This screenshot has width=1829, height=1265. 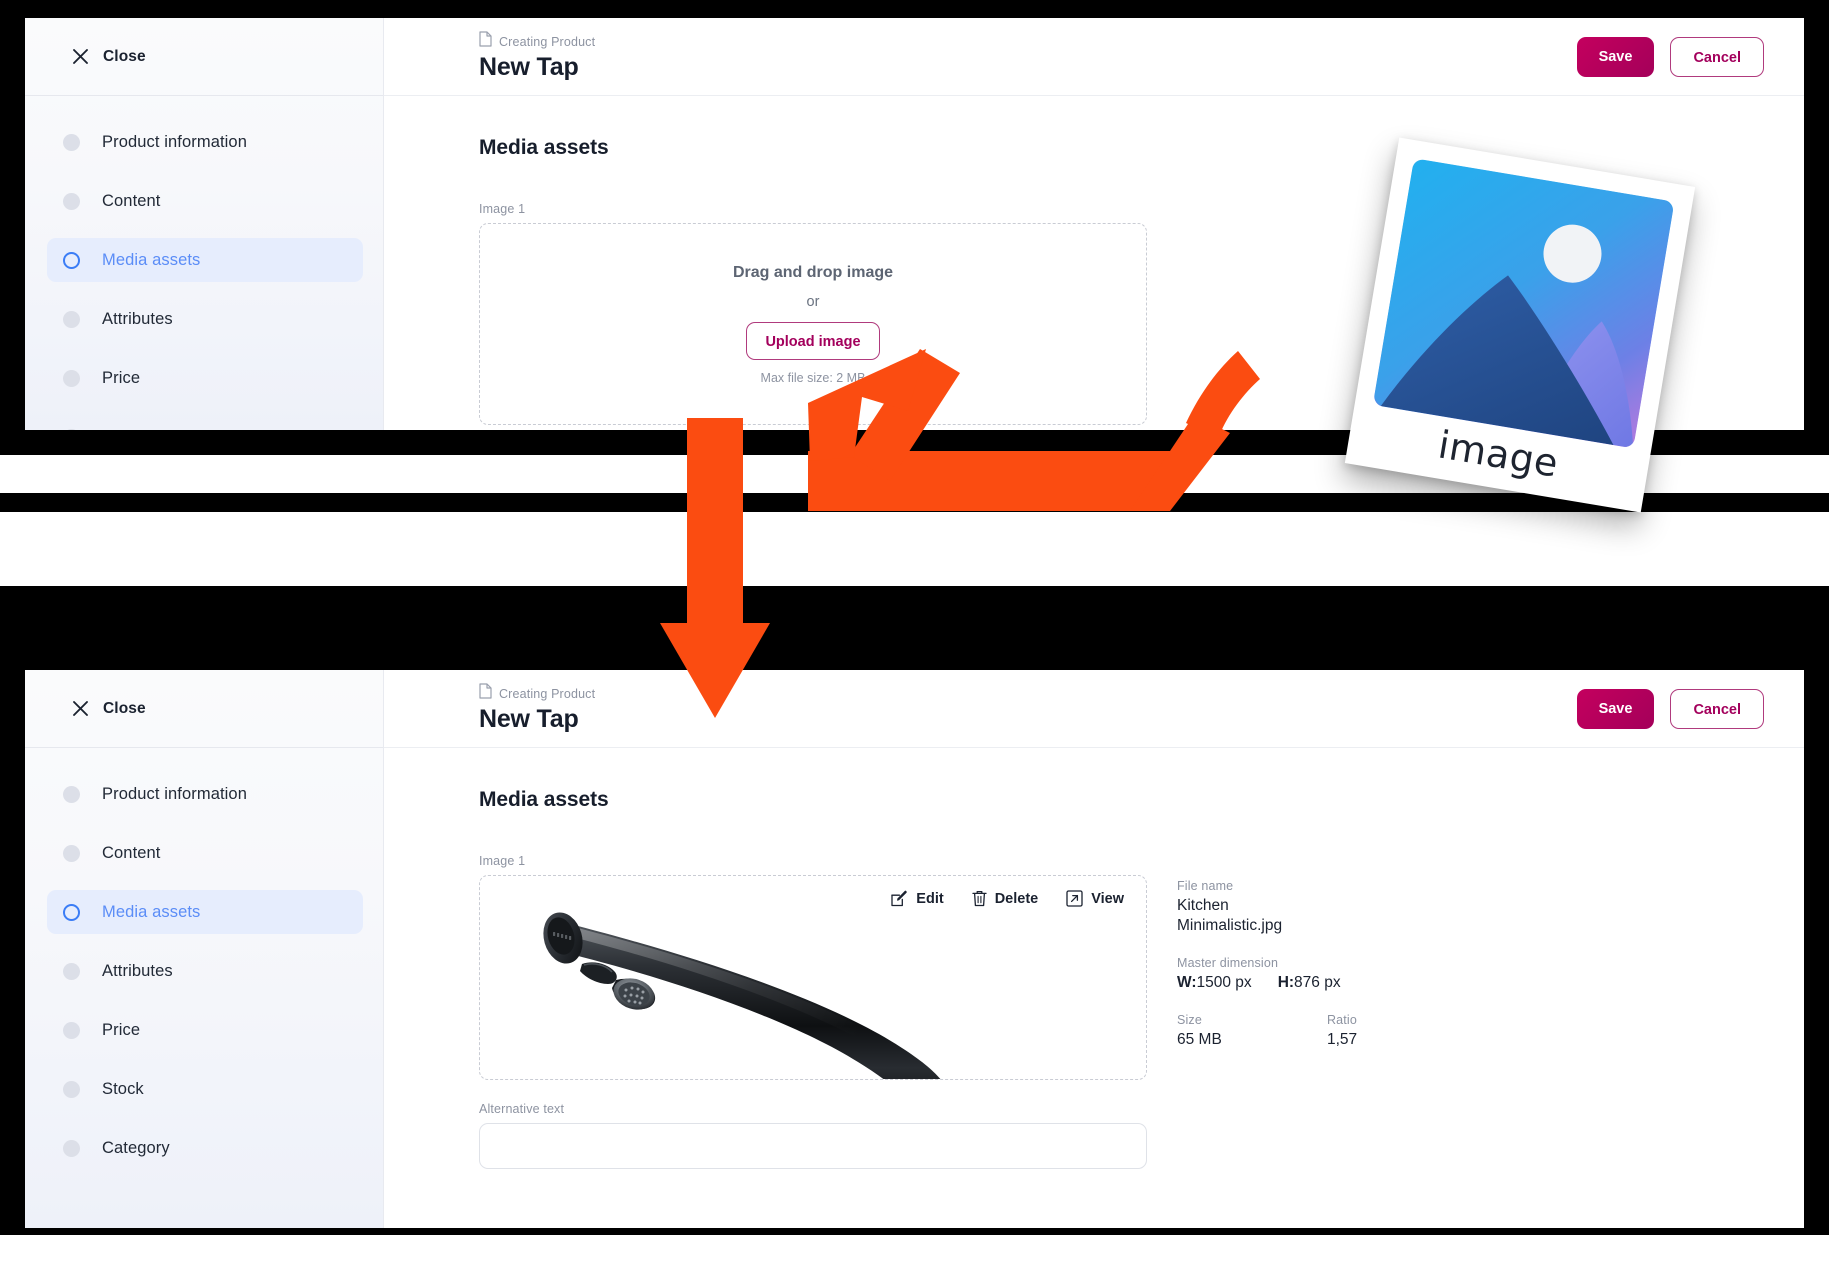 What do you see at coordinates (979, 898) in the screenshot?
I see `trash-icon` at bounding box center [979, 898].